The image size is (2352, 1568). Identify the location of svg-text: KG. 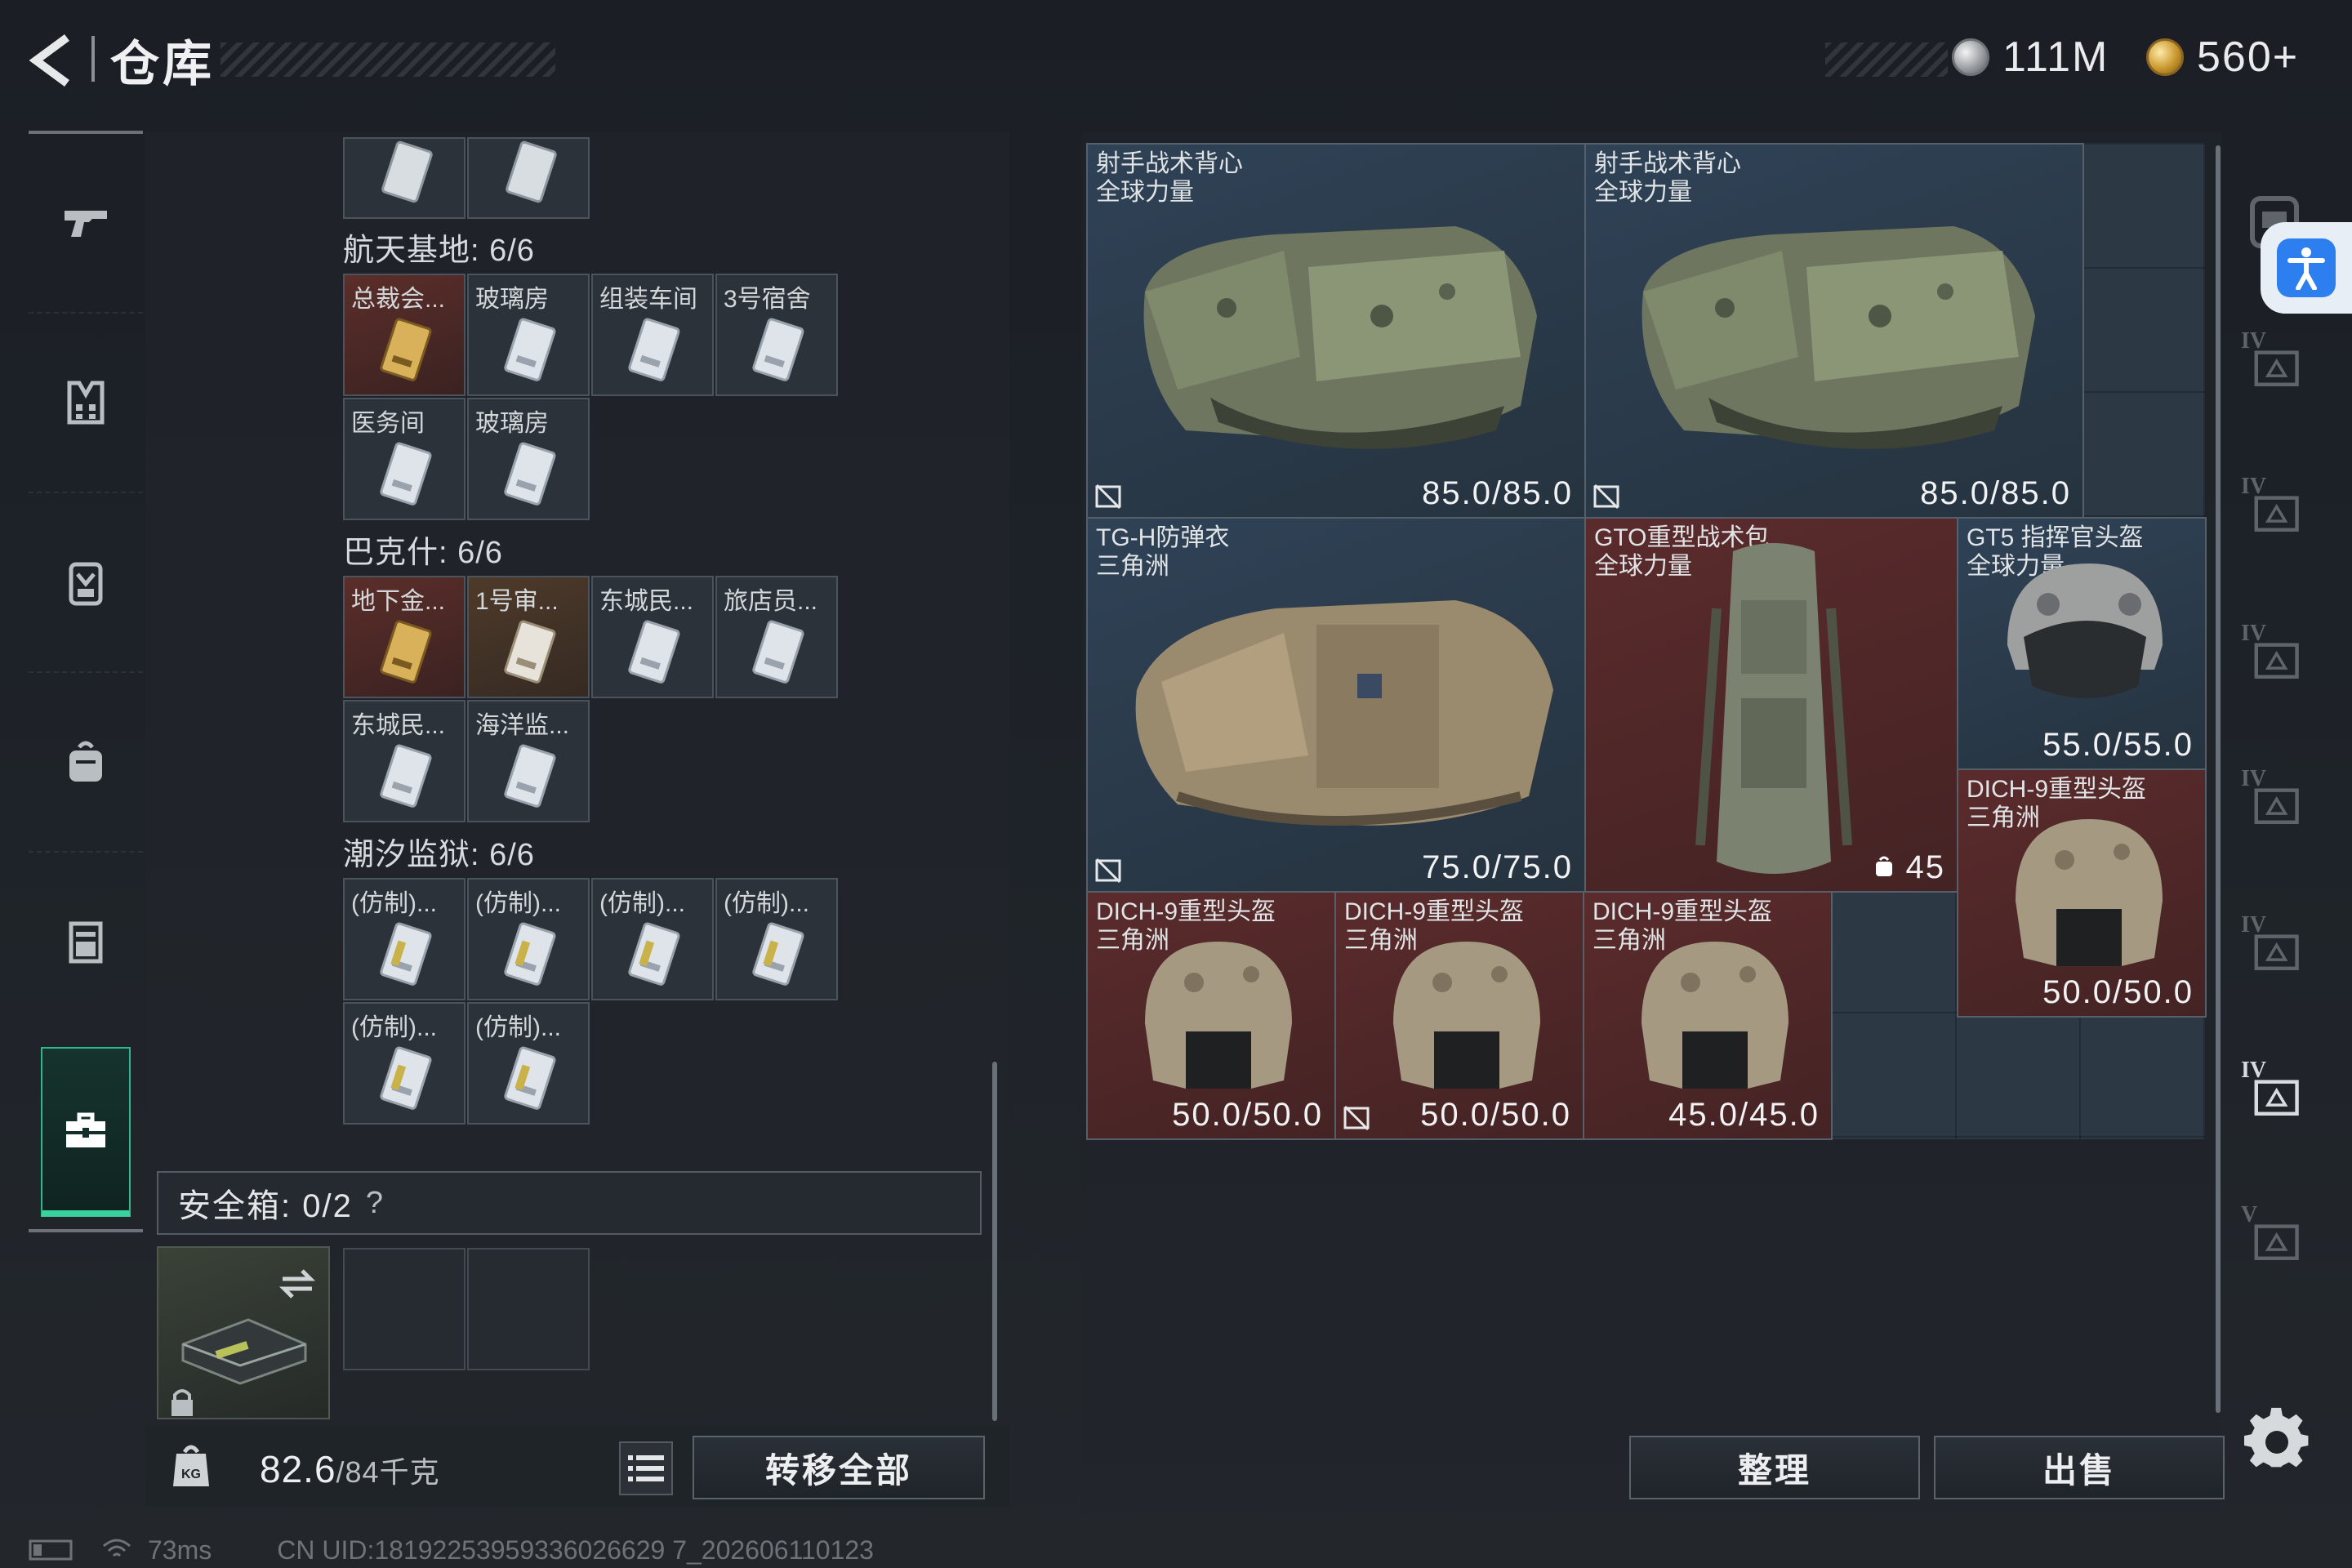
(191, 1474).